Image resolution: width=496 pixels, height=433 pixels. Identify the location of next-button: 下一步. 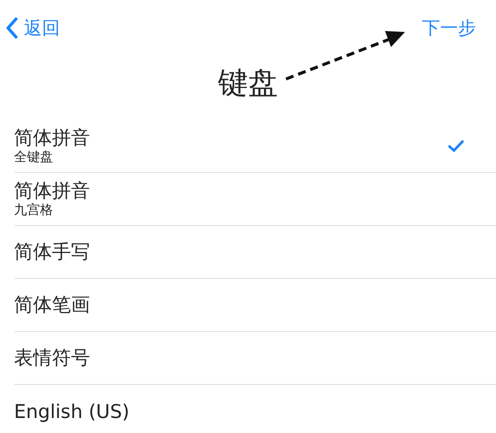
(449, 28).